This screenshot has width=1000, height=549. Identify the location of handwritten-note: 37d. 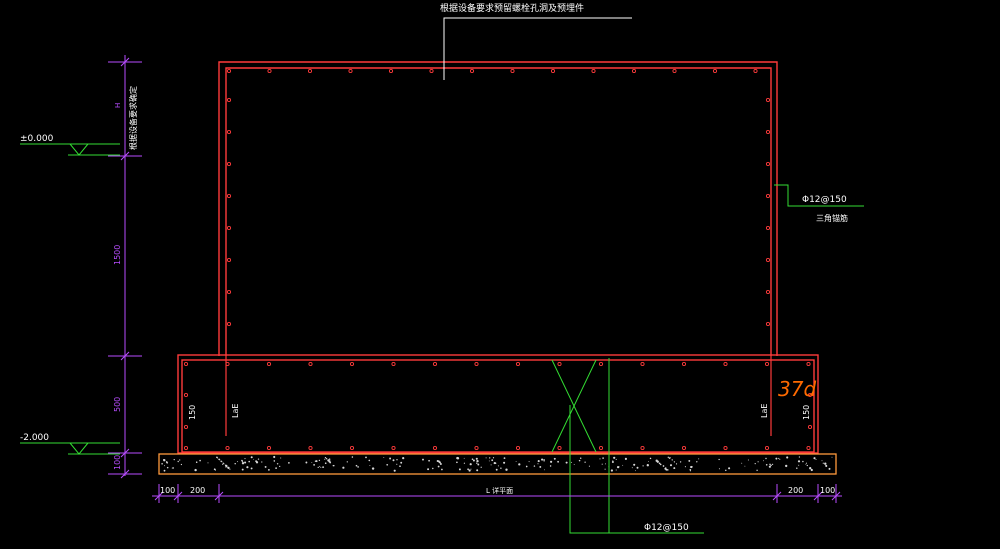
(797, 389).